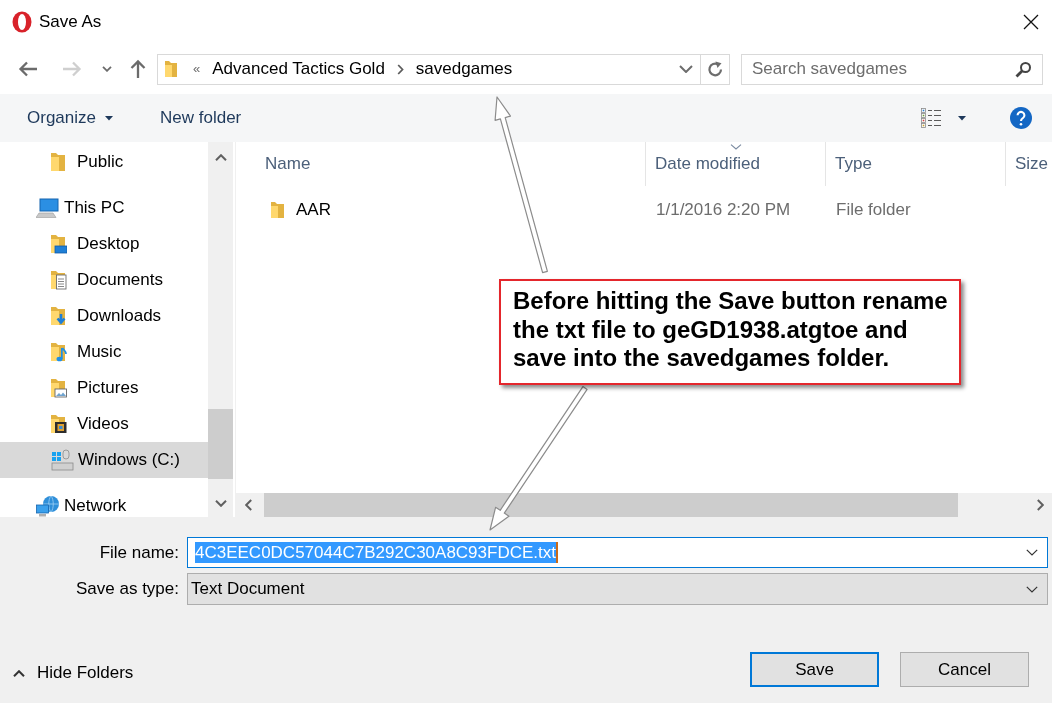 The height and width of the screenshot is (703, 1052). Describe the element at coordinates (201, 118) in the screenshot. I see `new-folder-button: New folder` at that location.